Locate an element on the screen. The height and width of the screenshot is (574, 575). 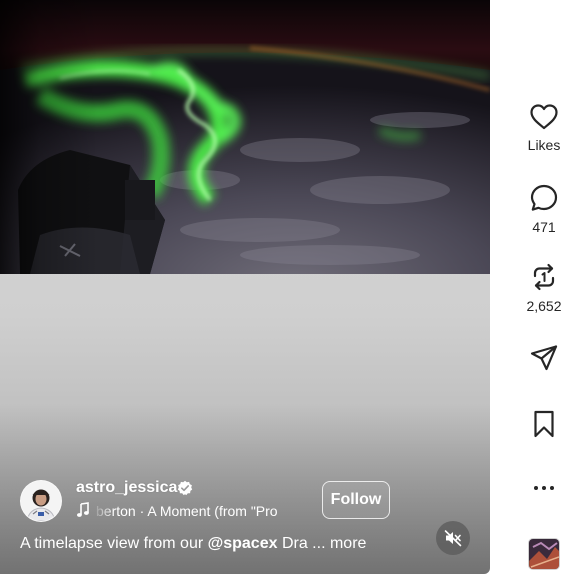
audio-track-link: berton · A Moment (from "Pro is located at coordinates (189, 511).